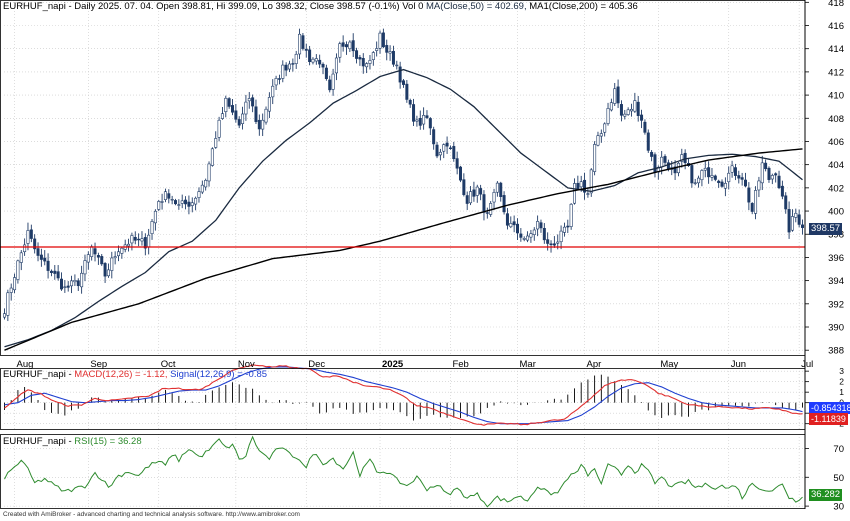 The width and height of the screenshot is (850, 521). Describe the element at coordinates (836, 304) in the screenshot. I see `price-axis-label: 392` at that location.